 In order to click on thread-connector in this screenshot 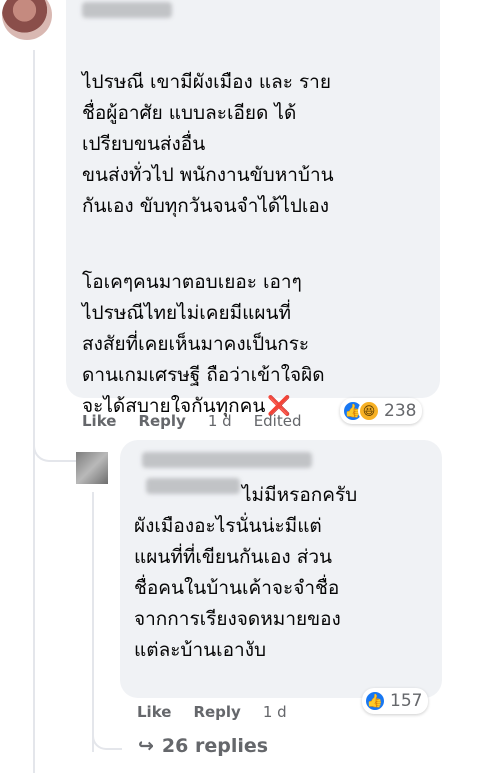, I will do `click(56, 445)`.